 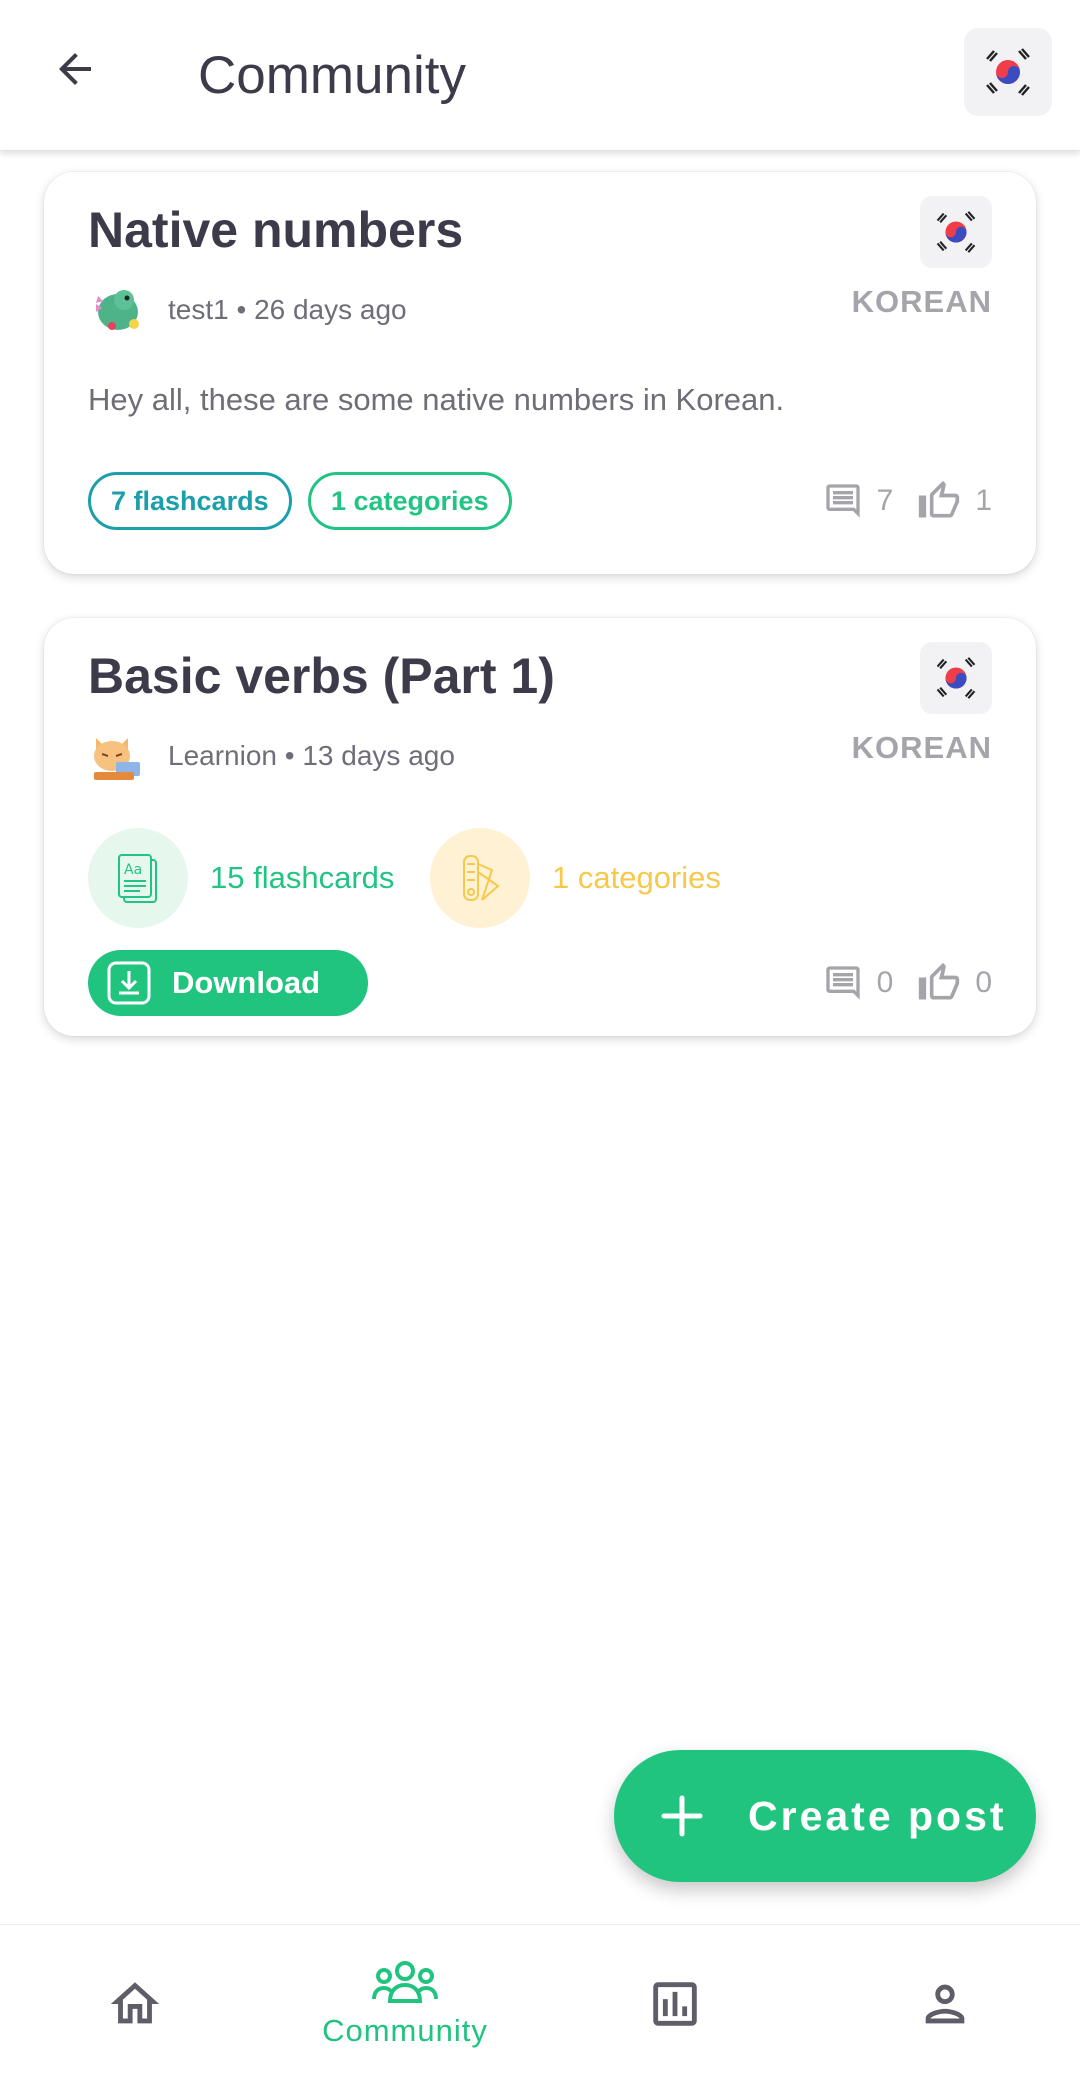 What do you see at coordinates (410, 501) in the screenshot?
I see `categories-pill: 1 categories` at bounding box center [410, 501].